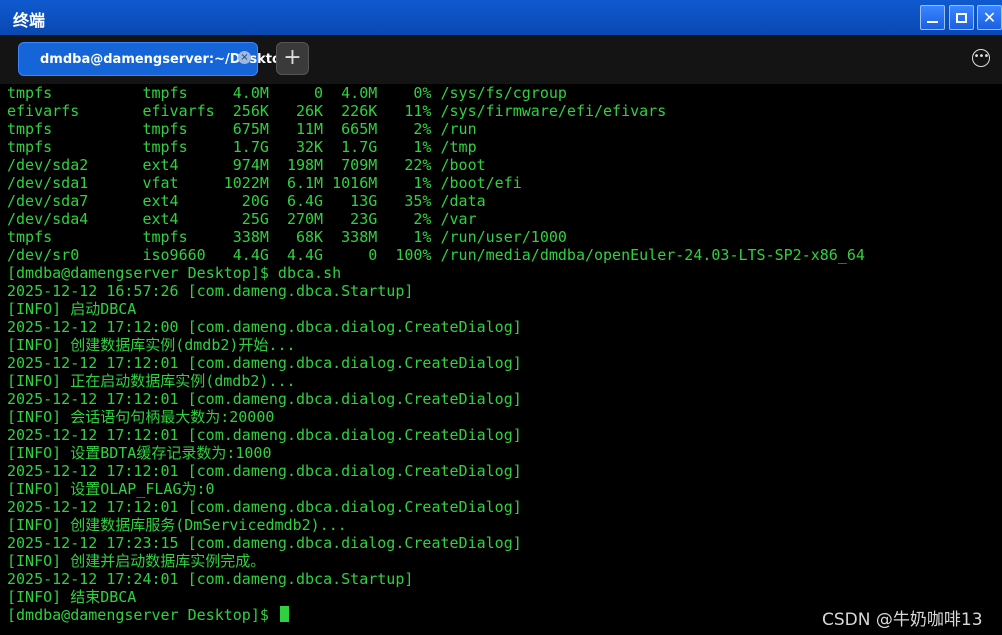  I want to click on add-tab-button: +, so click(292, 58).